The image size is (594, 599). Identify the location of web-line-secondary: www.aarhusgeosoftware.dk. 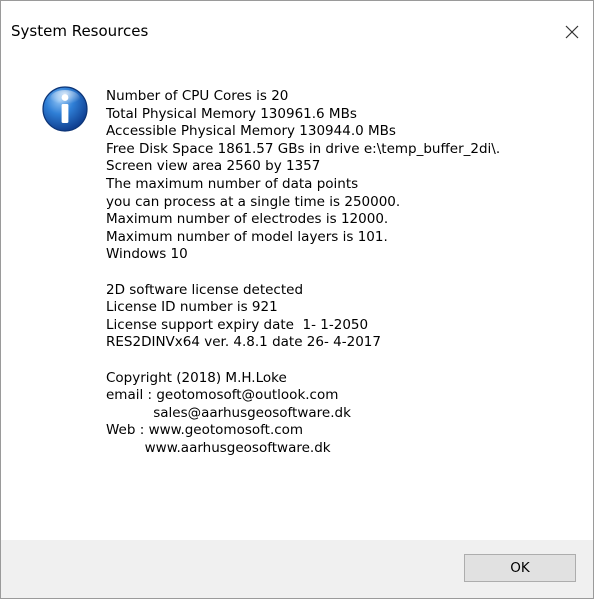
(218, 447).